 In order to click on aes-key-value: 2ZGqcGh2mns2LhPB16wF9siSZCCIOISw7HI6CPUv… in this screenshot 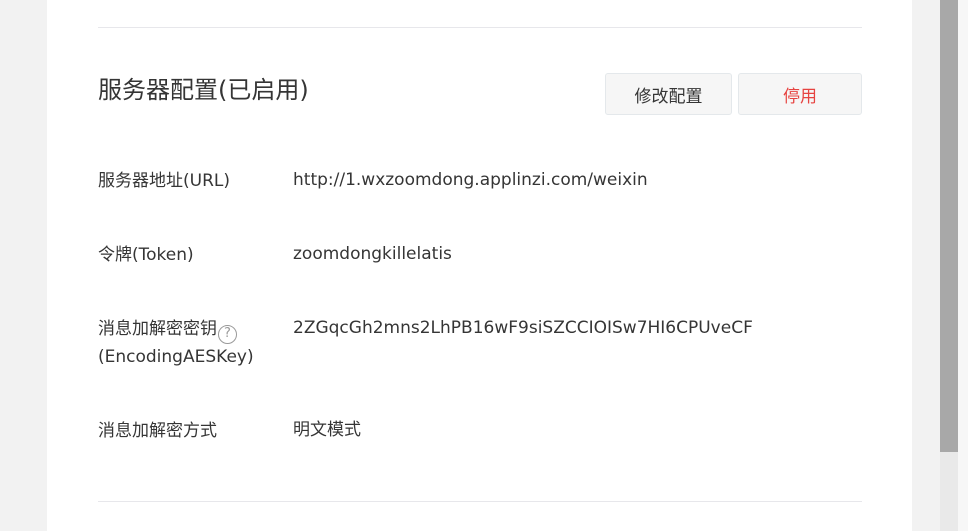, I will do `click(523, 328)`.